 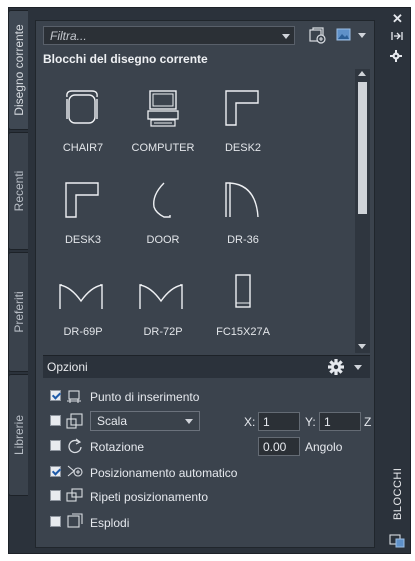 What do you see at coordinates (279, 421) in the screenshot?
I see `scale-x-input: 1` at bounding box center [279, 421].